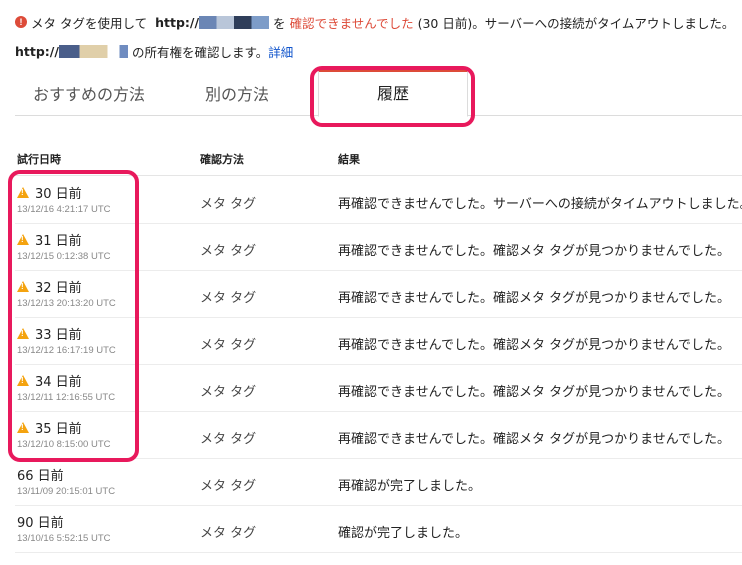  What do you see at coordinates (39, 159) in the screenshot?
I see `header-attempt-date: 試行日時` at bounding box center [39, 159].